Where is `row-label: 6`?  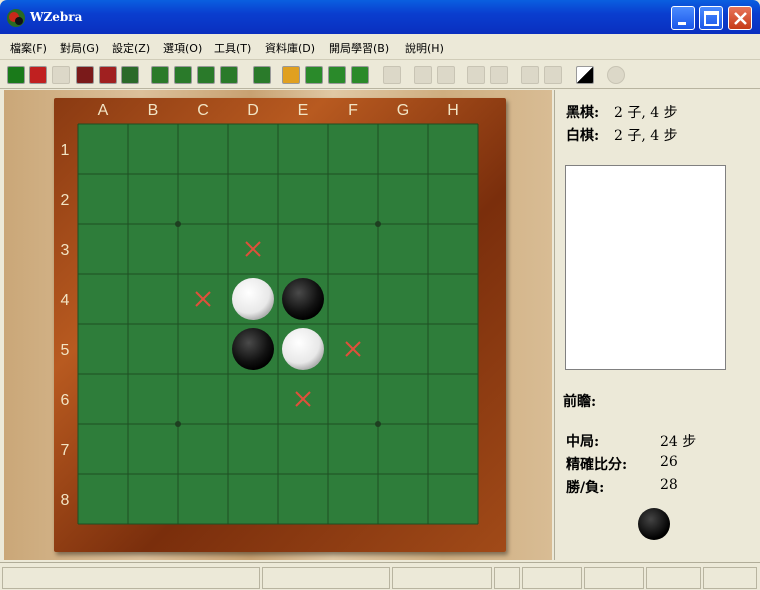
row-label: 6 is located at coordinates (65, 400).